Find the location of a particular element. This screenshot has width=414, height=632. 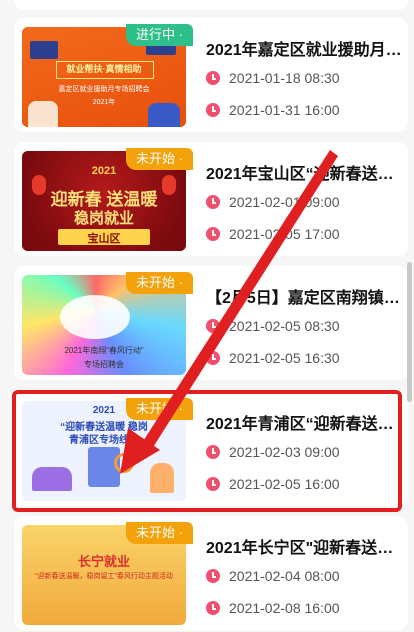

end-time: 2021-02-05 17:00 is located at coordinates (273, 234).